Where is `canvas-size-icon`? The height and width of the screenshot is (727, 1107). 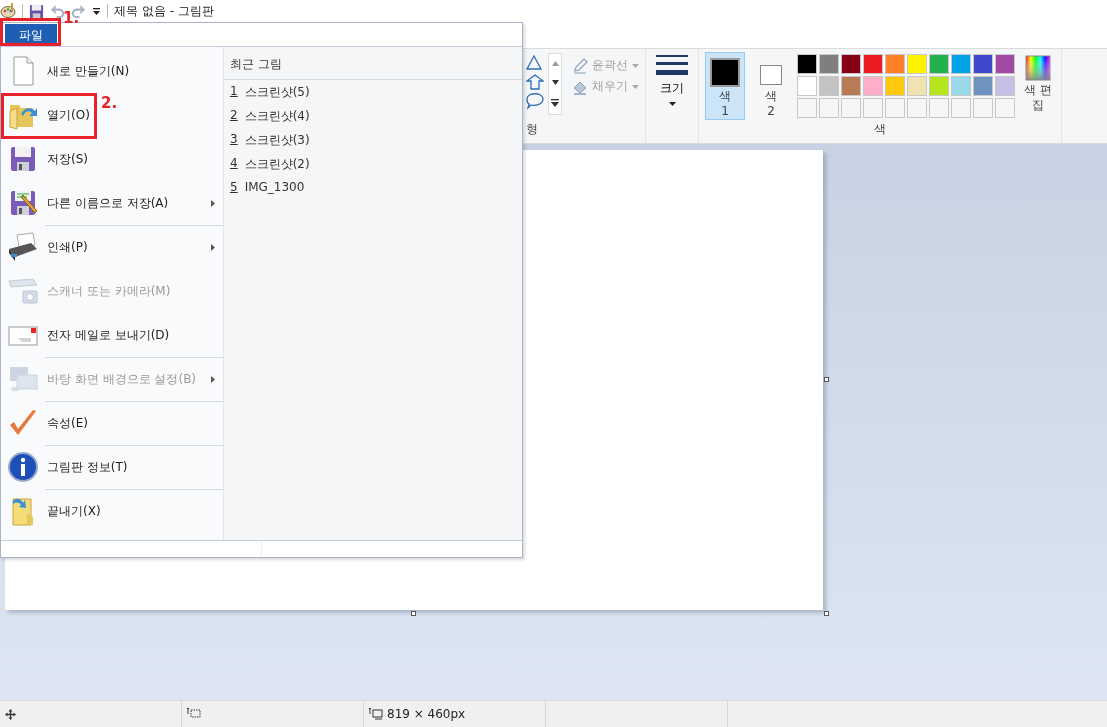 canvas-size-icon is located at coordinates (376, 714).